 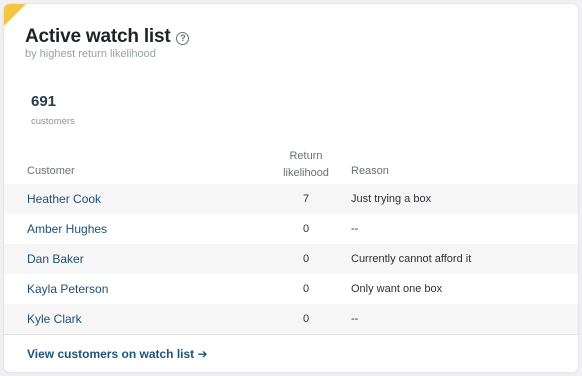 I want to click on reason-text: Only want one box, so click(x=397, y=289).